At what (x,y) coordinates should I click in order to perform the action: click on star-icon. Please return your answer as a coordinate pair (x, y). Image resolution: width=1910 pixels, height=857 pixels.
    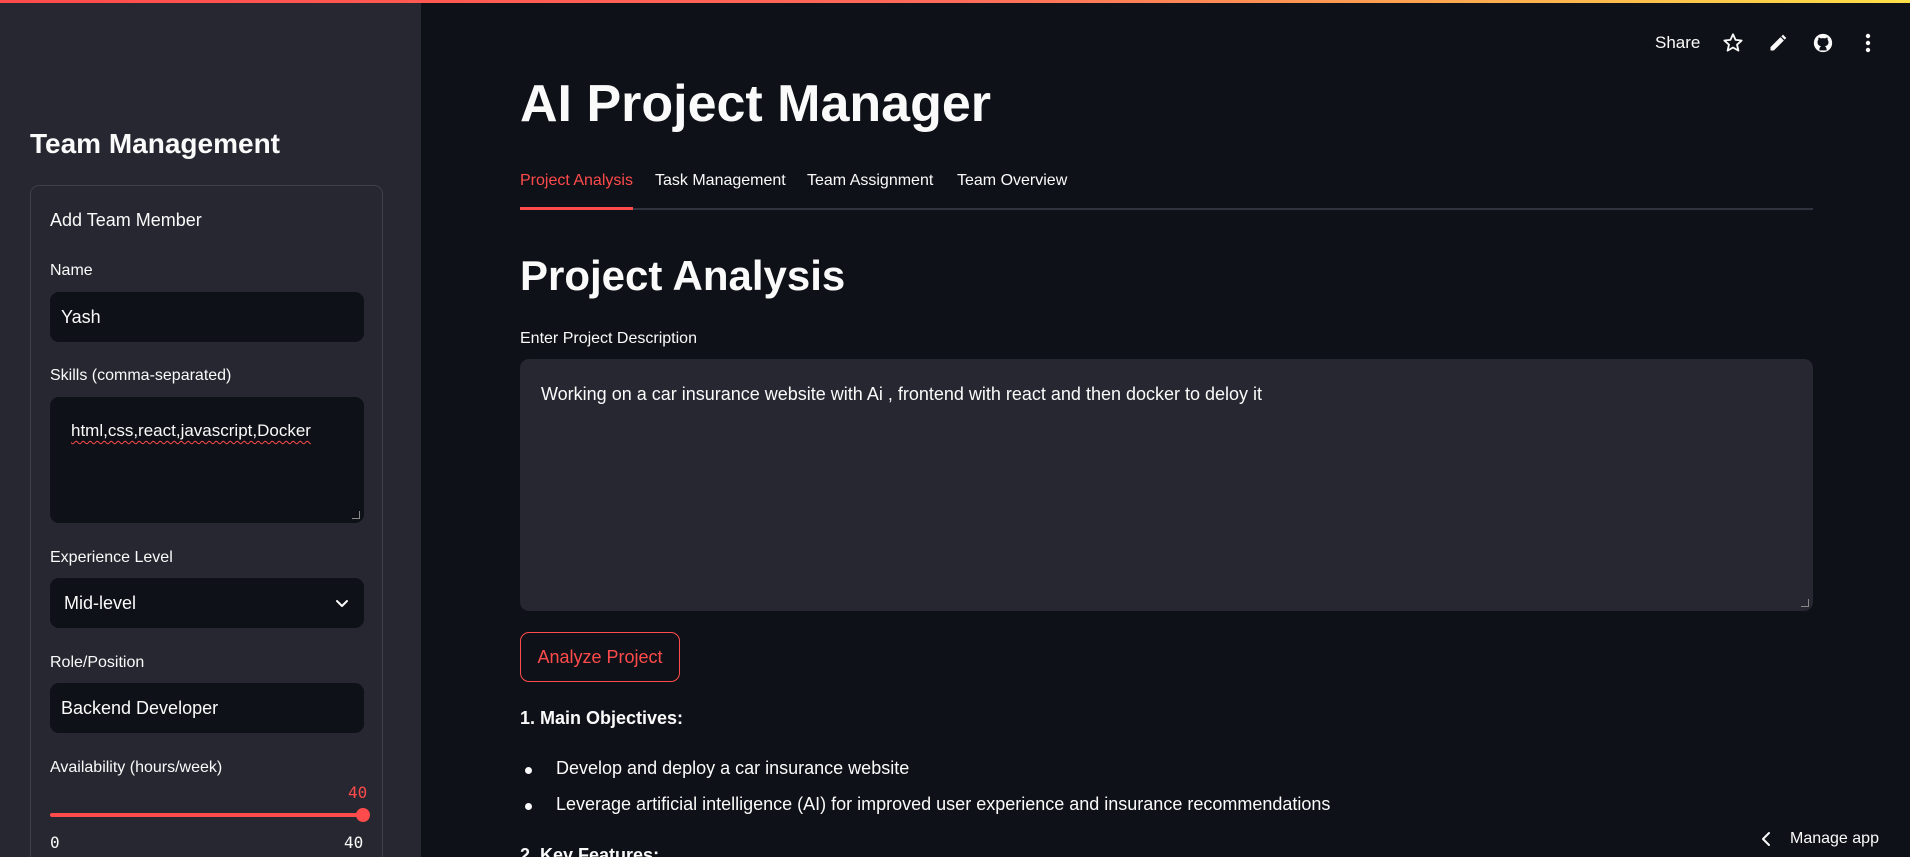
    Looking at the image, I should click on (1733, 43).